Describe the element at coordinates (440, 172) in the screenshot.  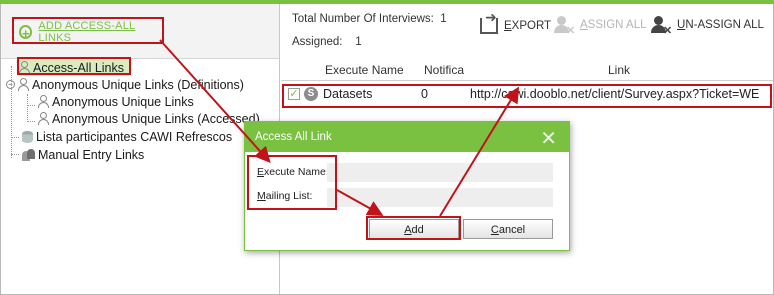
I see `execute-name-input` at that location.